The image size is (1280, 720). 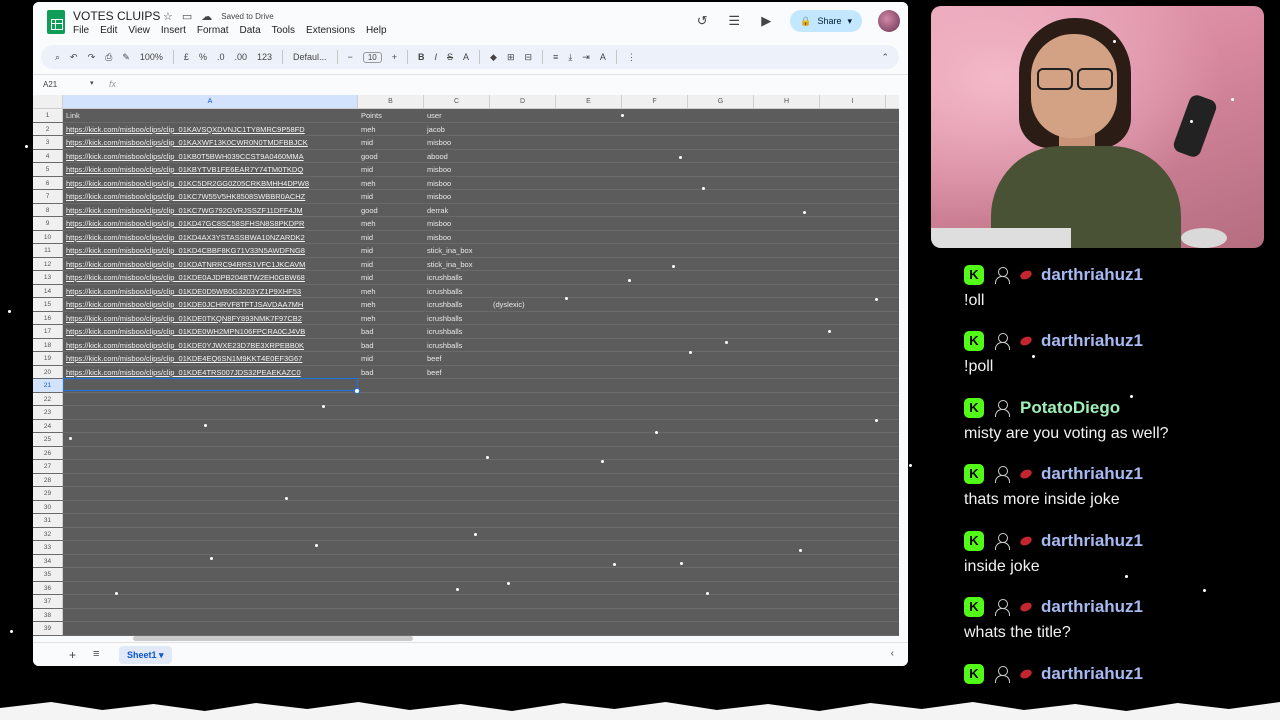 I want to click on chevron-down-icon: ▾, so click(x=92, y=83).